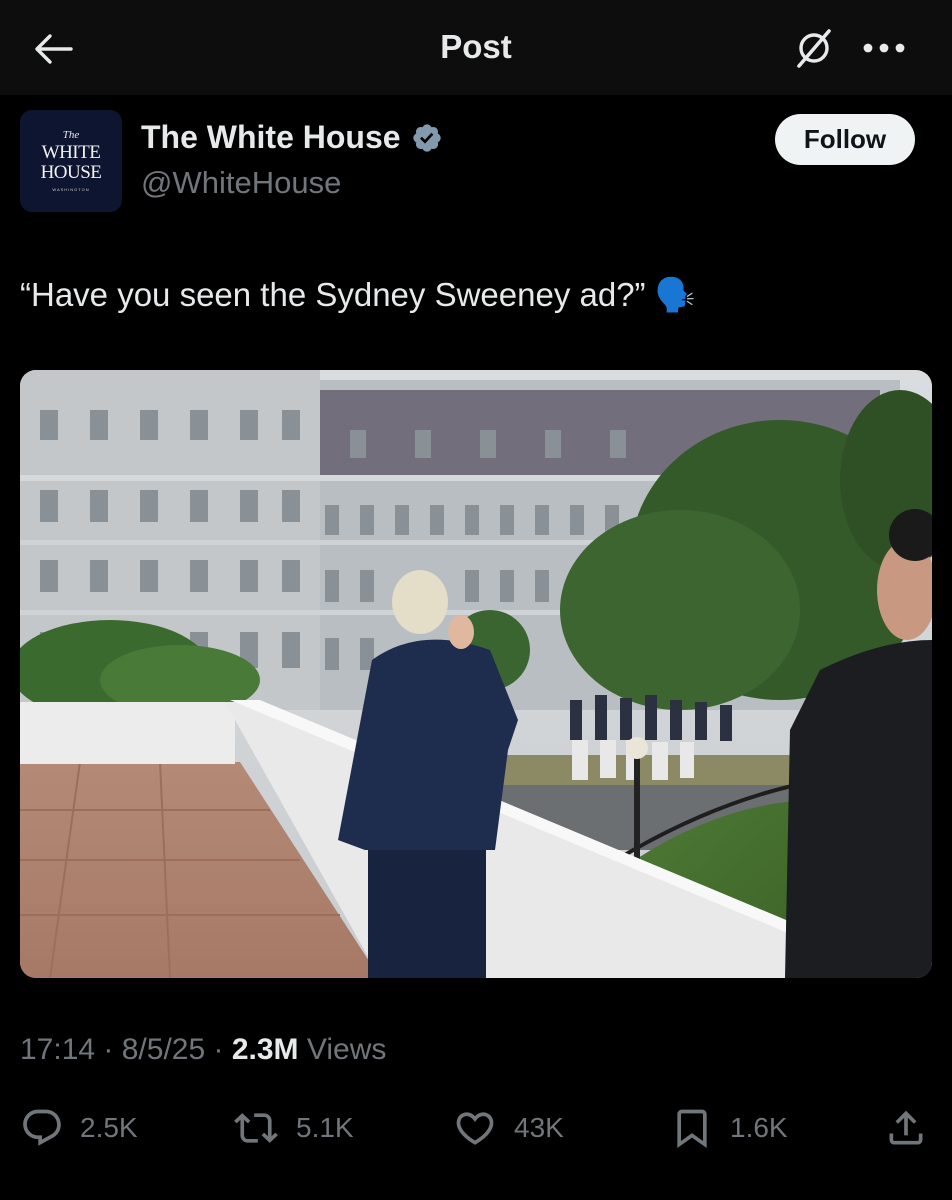  Describe the element at coordinates (729, 1128) in the screenshot. I see `bookmark-button: 1.6K` at that location.